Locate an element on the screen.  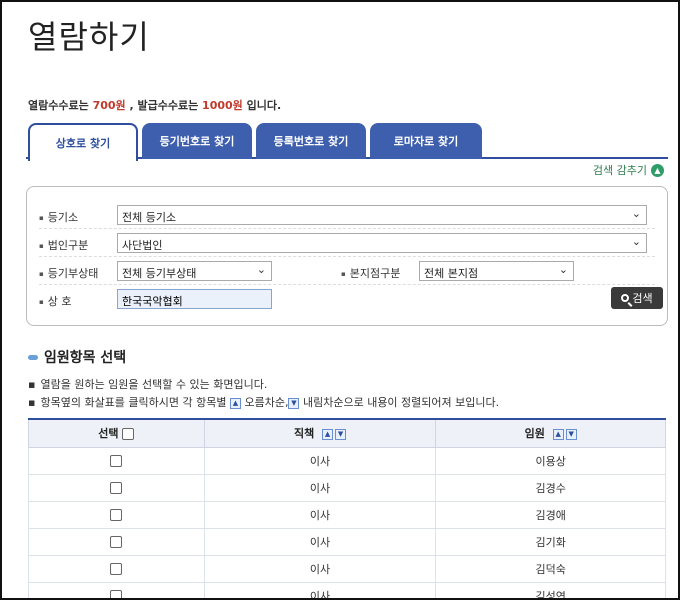
header-select-label: 선택 is located at coordinates (108, 434).